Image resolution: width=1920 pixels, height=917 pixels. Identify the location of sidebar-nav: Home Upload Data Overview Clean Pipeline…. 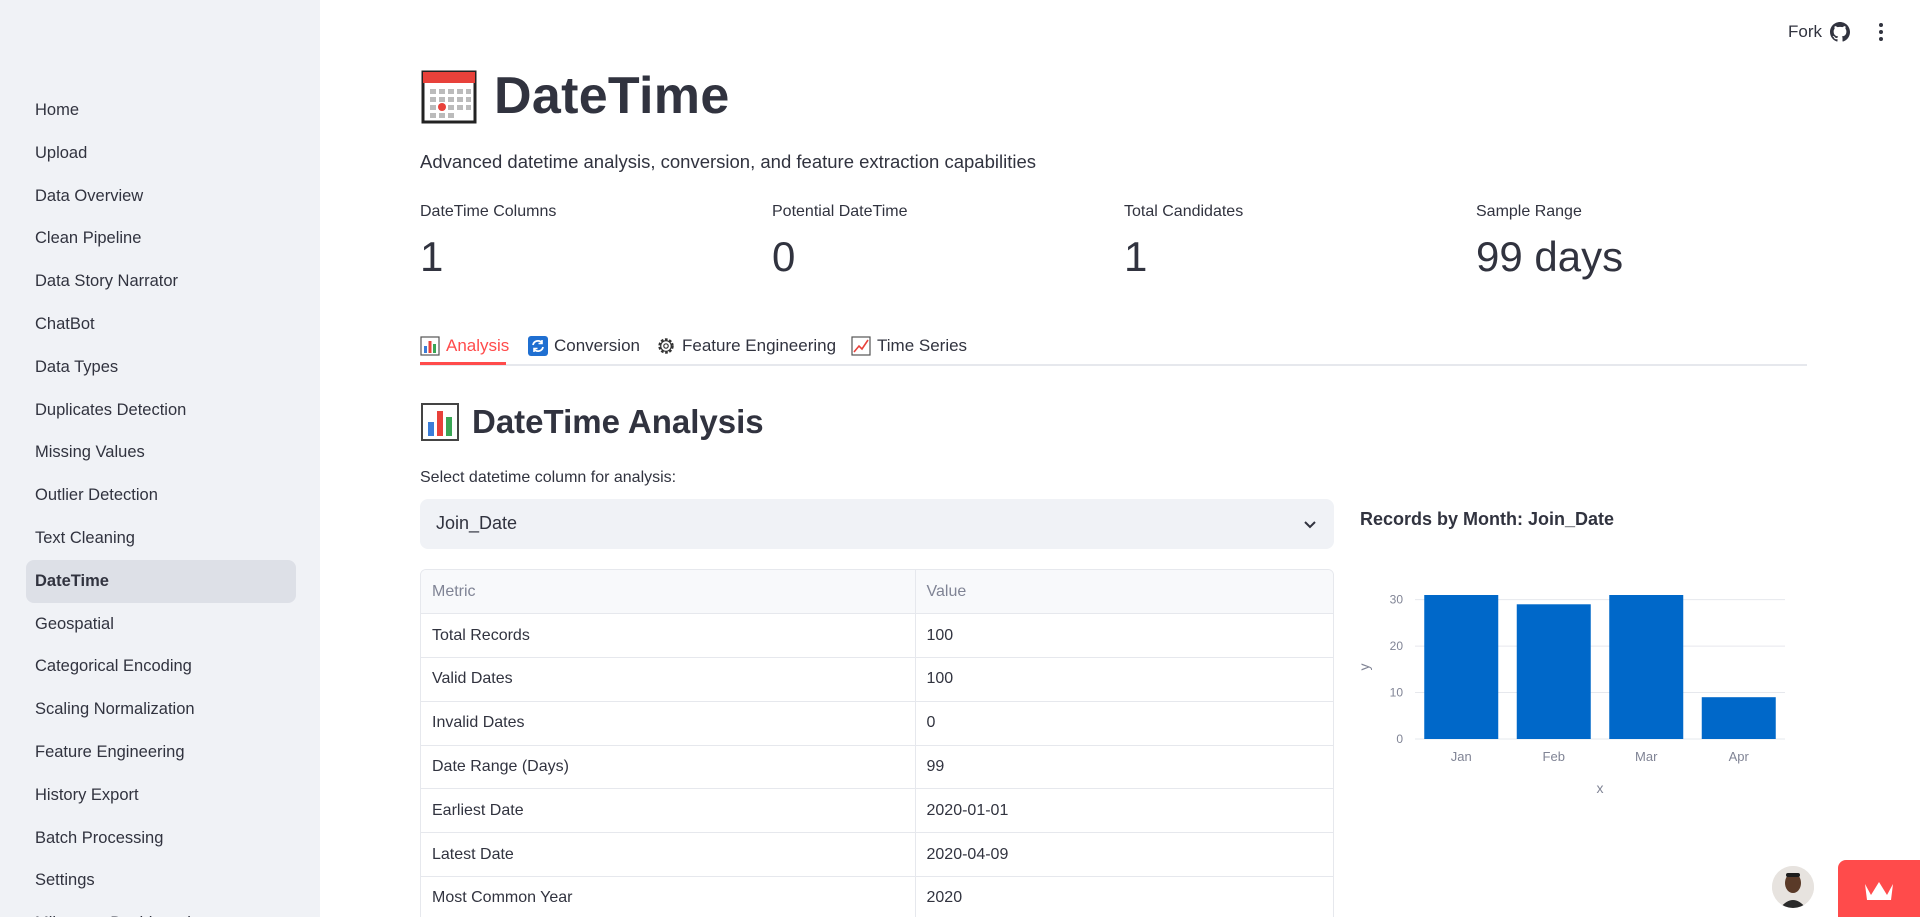
(161, 503).